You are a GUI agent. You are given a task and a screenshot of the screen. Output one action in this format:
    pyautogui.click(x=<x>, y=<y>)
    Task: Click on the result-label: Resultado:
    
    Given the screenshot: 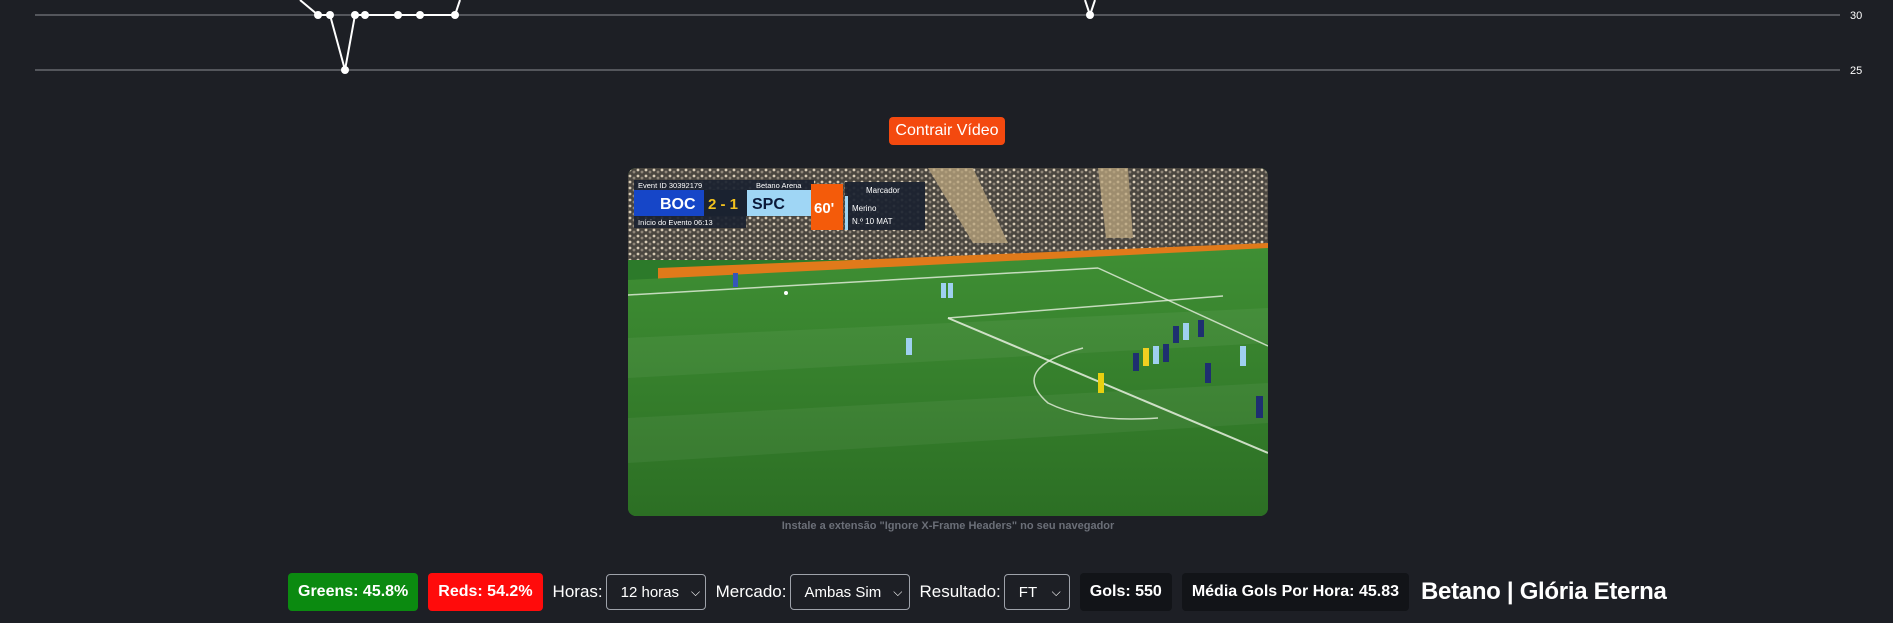 What is the action you would take?
    pyautogui.click(x=960, y=591)
    